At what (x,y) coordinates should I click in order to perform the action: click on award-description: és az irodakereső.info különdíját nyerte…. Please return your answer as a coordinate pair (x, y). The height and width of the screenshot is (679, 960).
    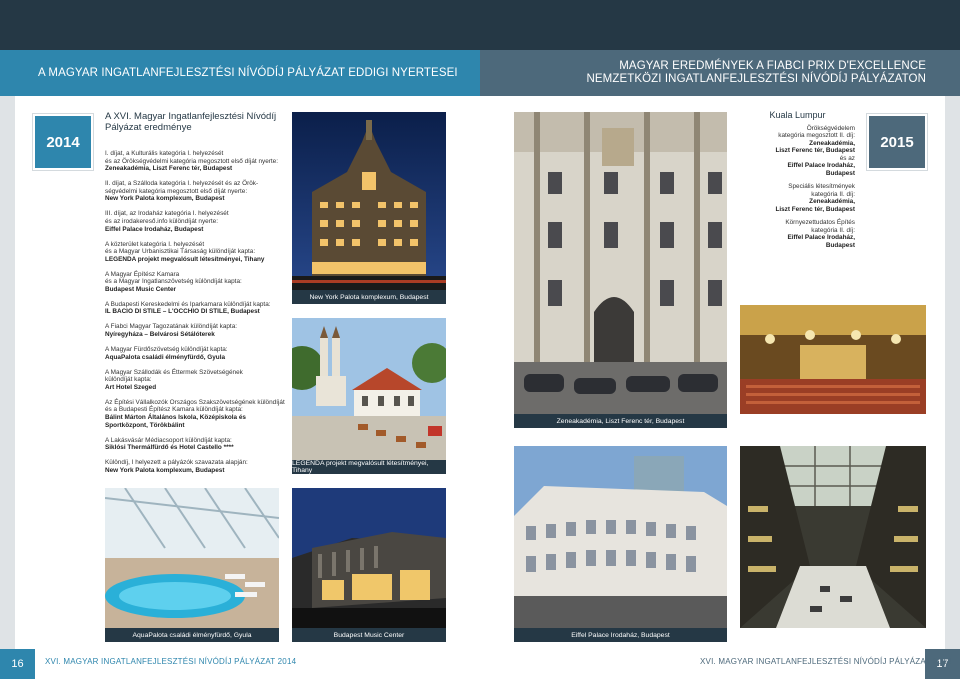
    Looking at the image, I should click on (161, 221).